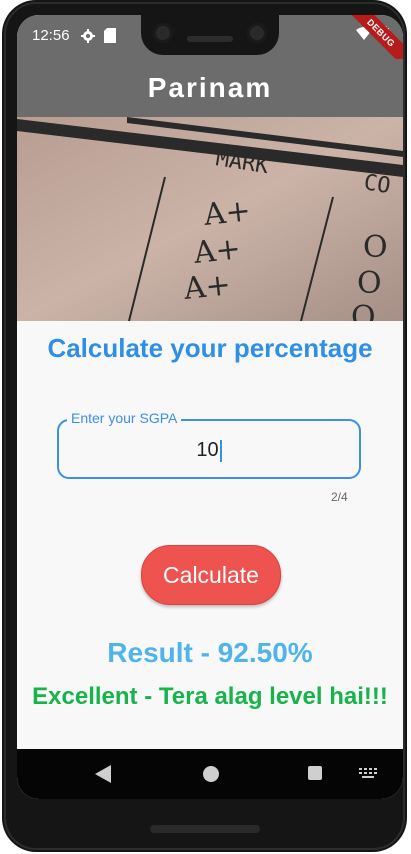  What do you see at coordinates (257, 33) in the screenshot?
I see `front-sensor` at bounding box center [257, 33].